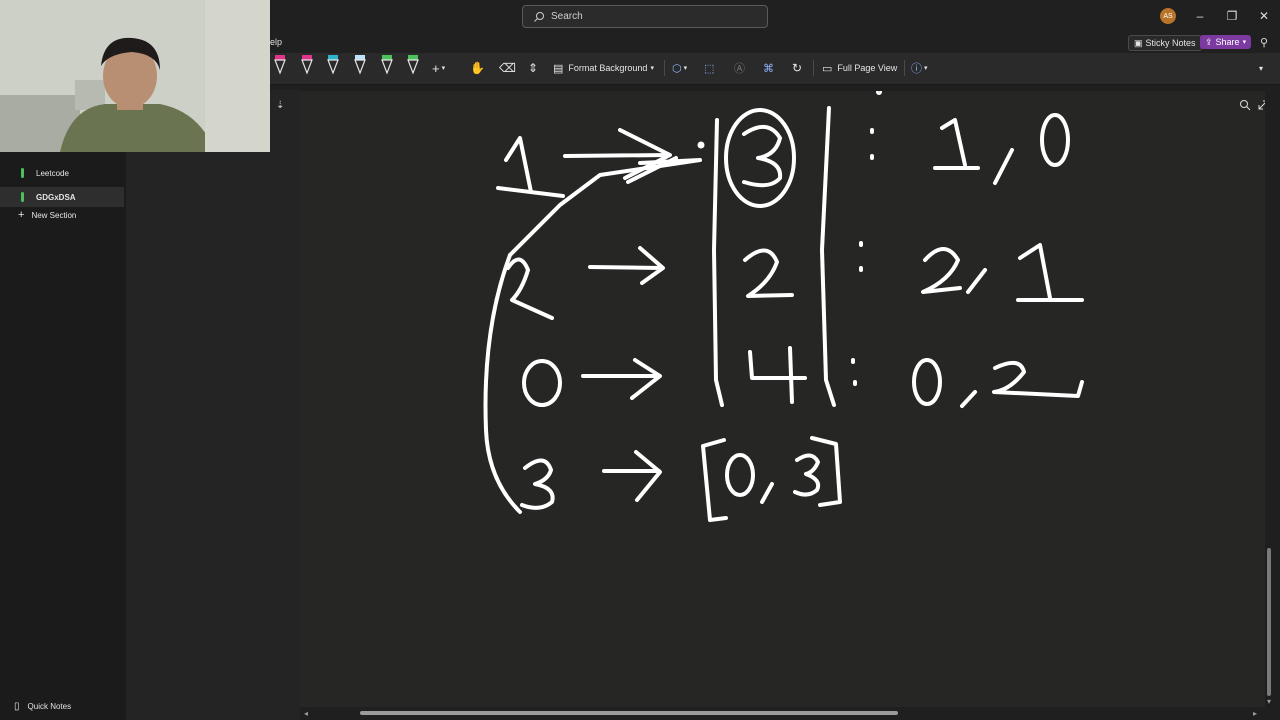  What do you see at coordinates (62, 197) in the screenshot?
I see `section-tab: GDGxDSA` at bounding box center [62, 197].